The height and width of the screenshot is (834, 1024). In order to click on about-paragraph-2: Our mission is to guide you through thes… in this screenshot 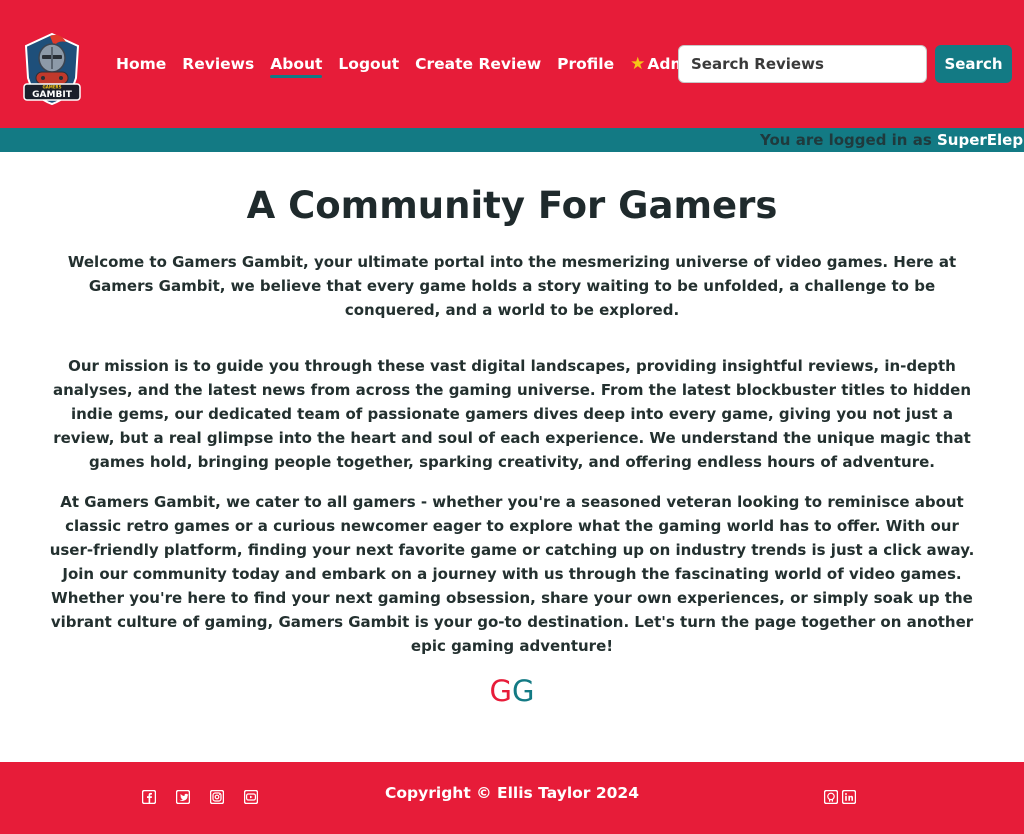, I will do `click(511, 414)`.